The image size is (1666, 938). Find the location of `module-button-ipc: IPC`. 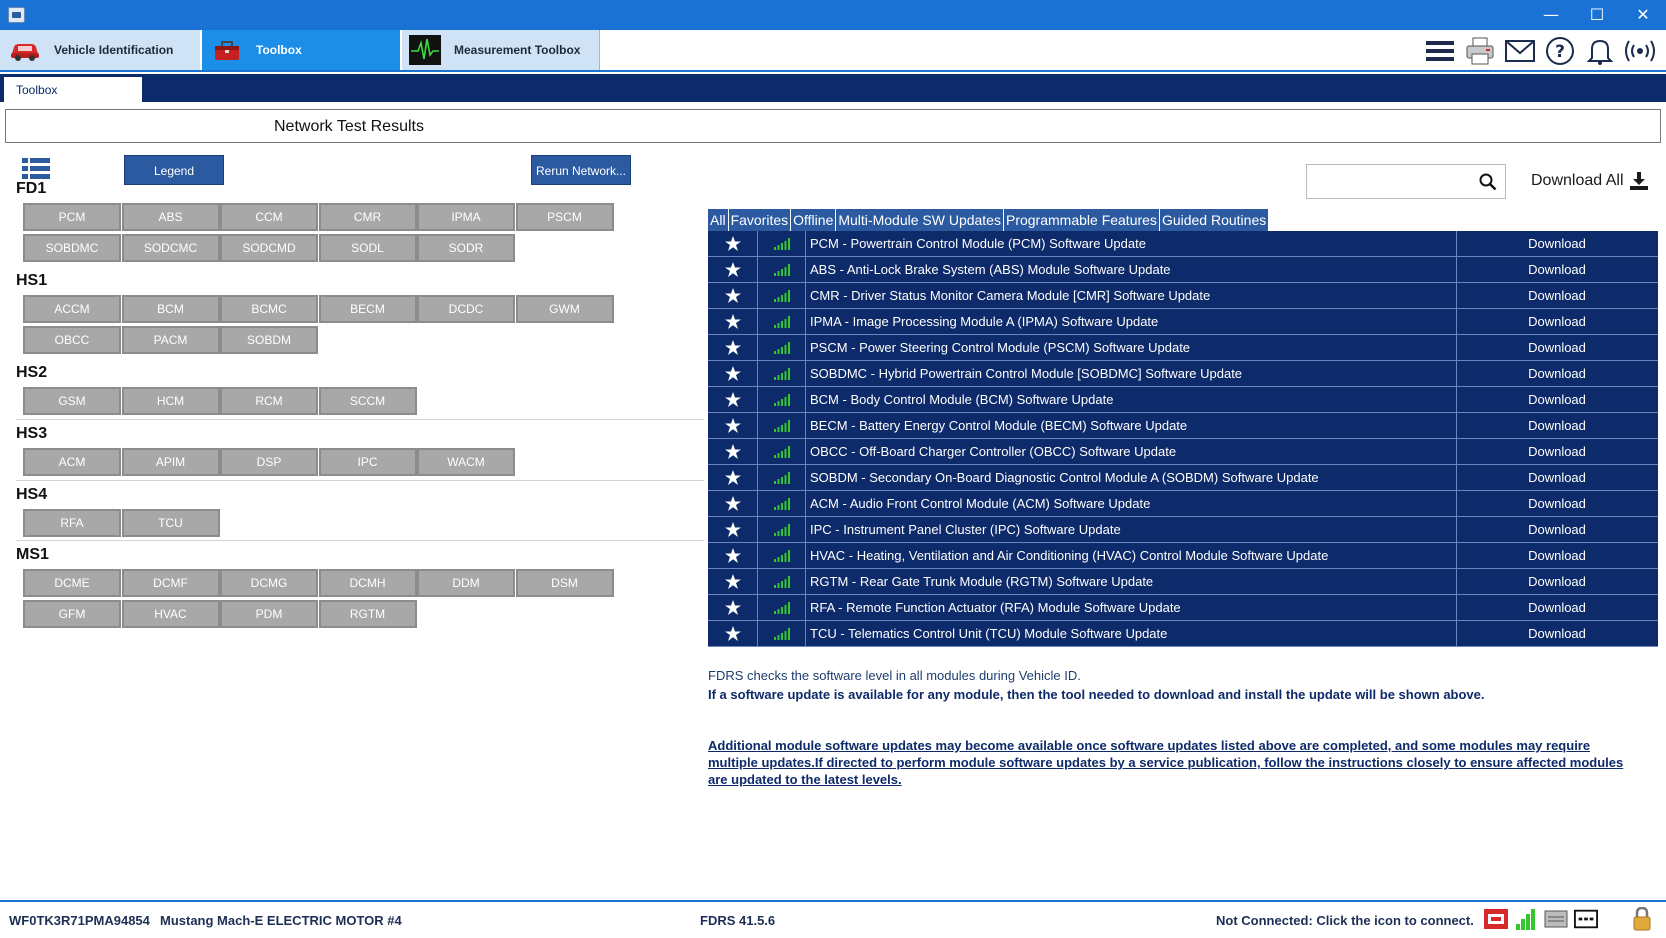

module-button-ipc: IPC is located at coordinates (367, 462).